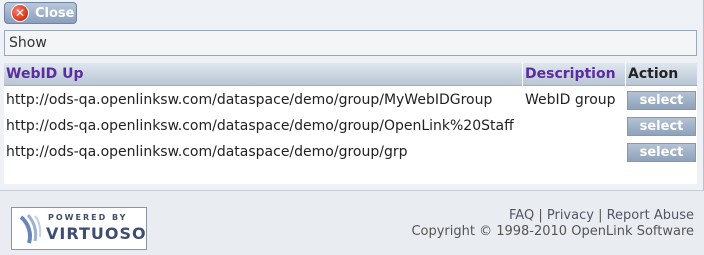  Describe the element at coordinates (521, 215) in the screenshot. I see `faq-link: FAQ` at that location.